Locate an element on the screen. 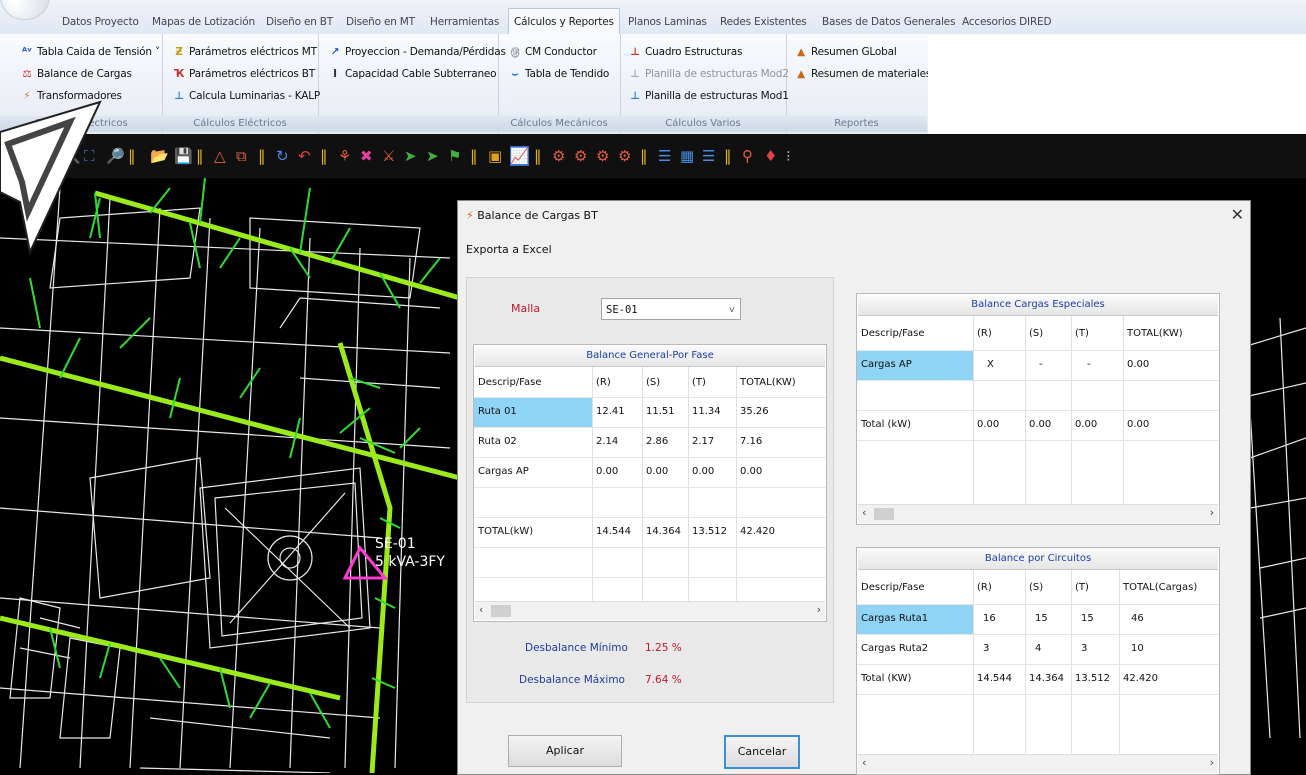 This screenshot has height=775, width=1306. table-cell: Cargas Ruta2 is located at coordinates (892, 649).